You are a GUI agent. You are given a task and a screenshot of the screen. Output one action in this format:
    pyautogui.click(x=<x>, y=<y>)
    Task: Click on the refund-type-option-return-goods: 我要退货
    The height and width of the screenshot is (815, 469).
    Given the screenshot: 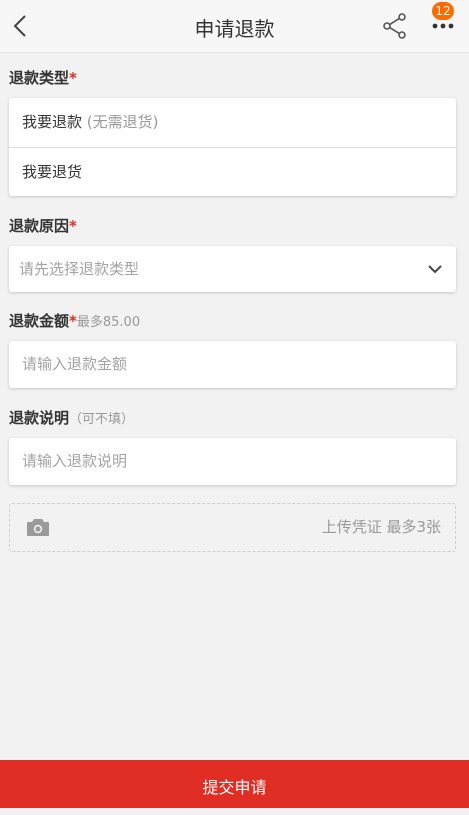 What is the action you would take?
    pyautogui.click(x=232, y=172)
    